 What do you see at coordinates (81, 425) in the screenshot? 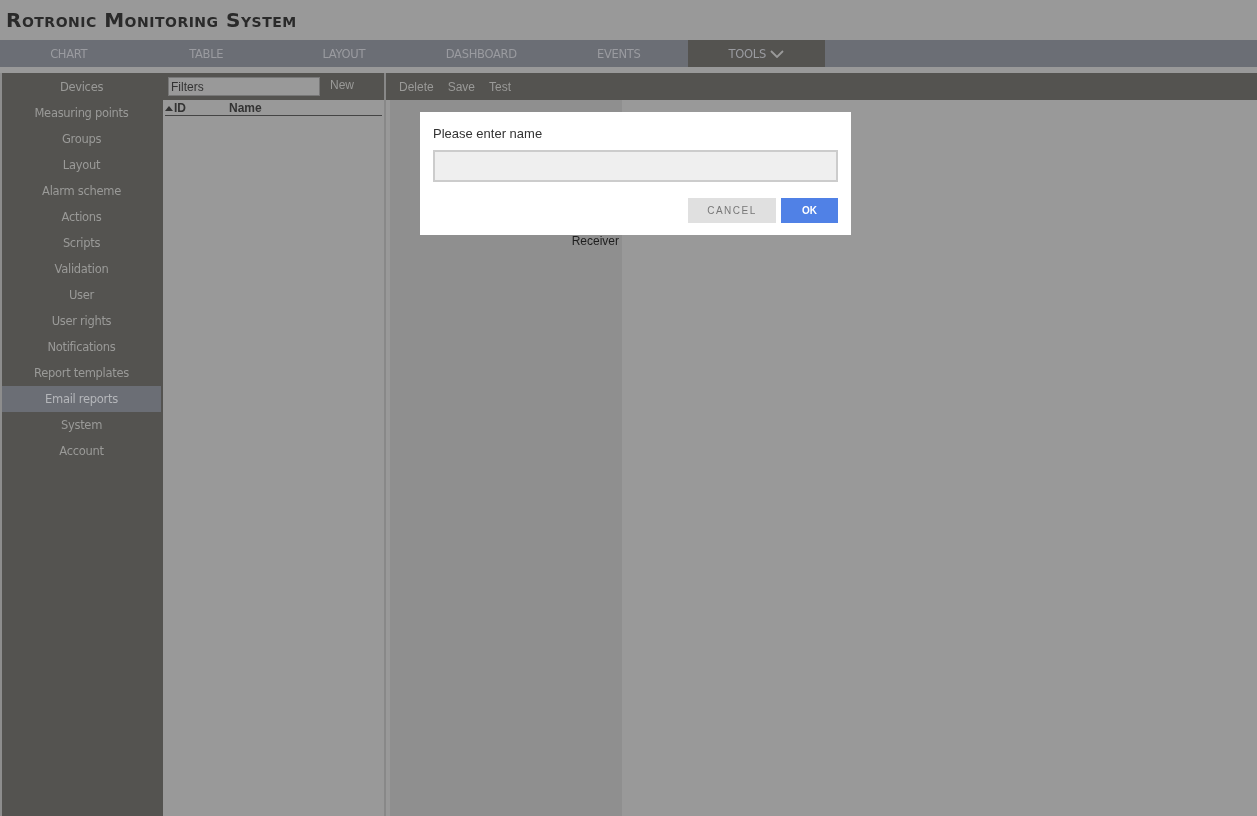
I see `sidebar-item: System` at bounding box center [81, 425].